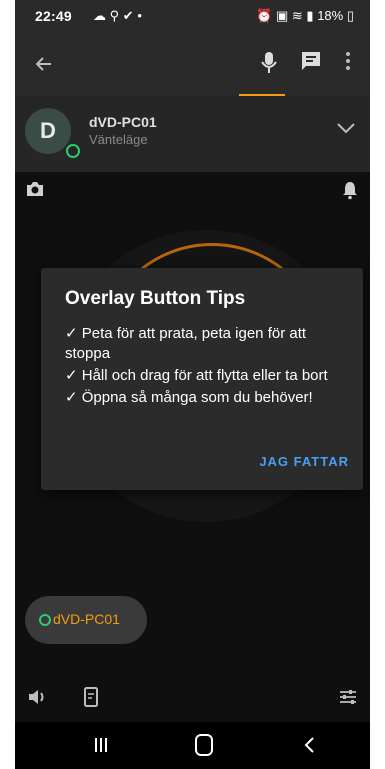 Image resolution: width=385 pixels, height=769 pixels. Describe the element at coordinates (204, 745) in the screenshot. I see `nav-home-icon` at that location.